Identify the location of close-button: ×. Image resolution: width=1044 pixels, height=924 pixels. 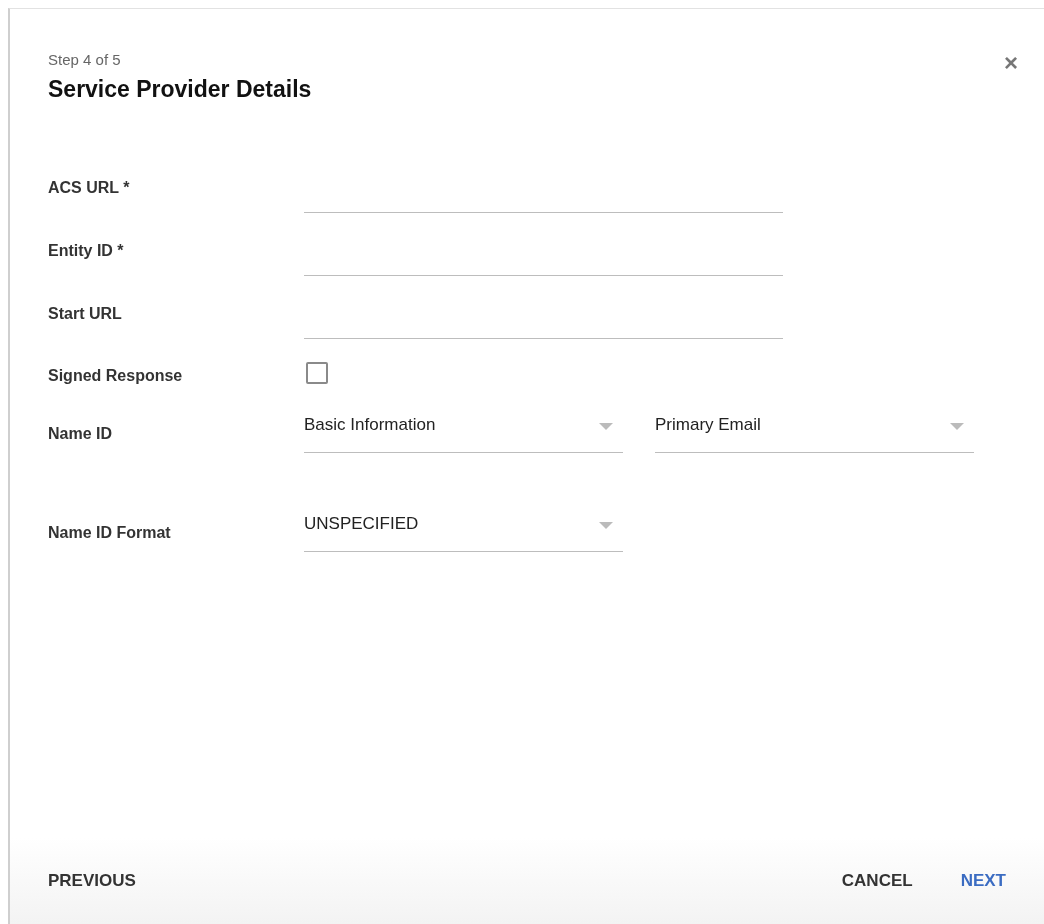
(1011, 63).